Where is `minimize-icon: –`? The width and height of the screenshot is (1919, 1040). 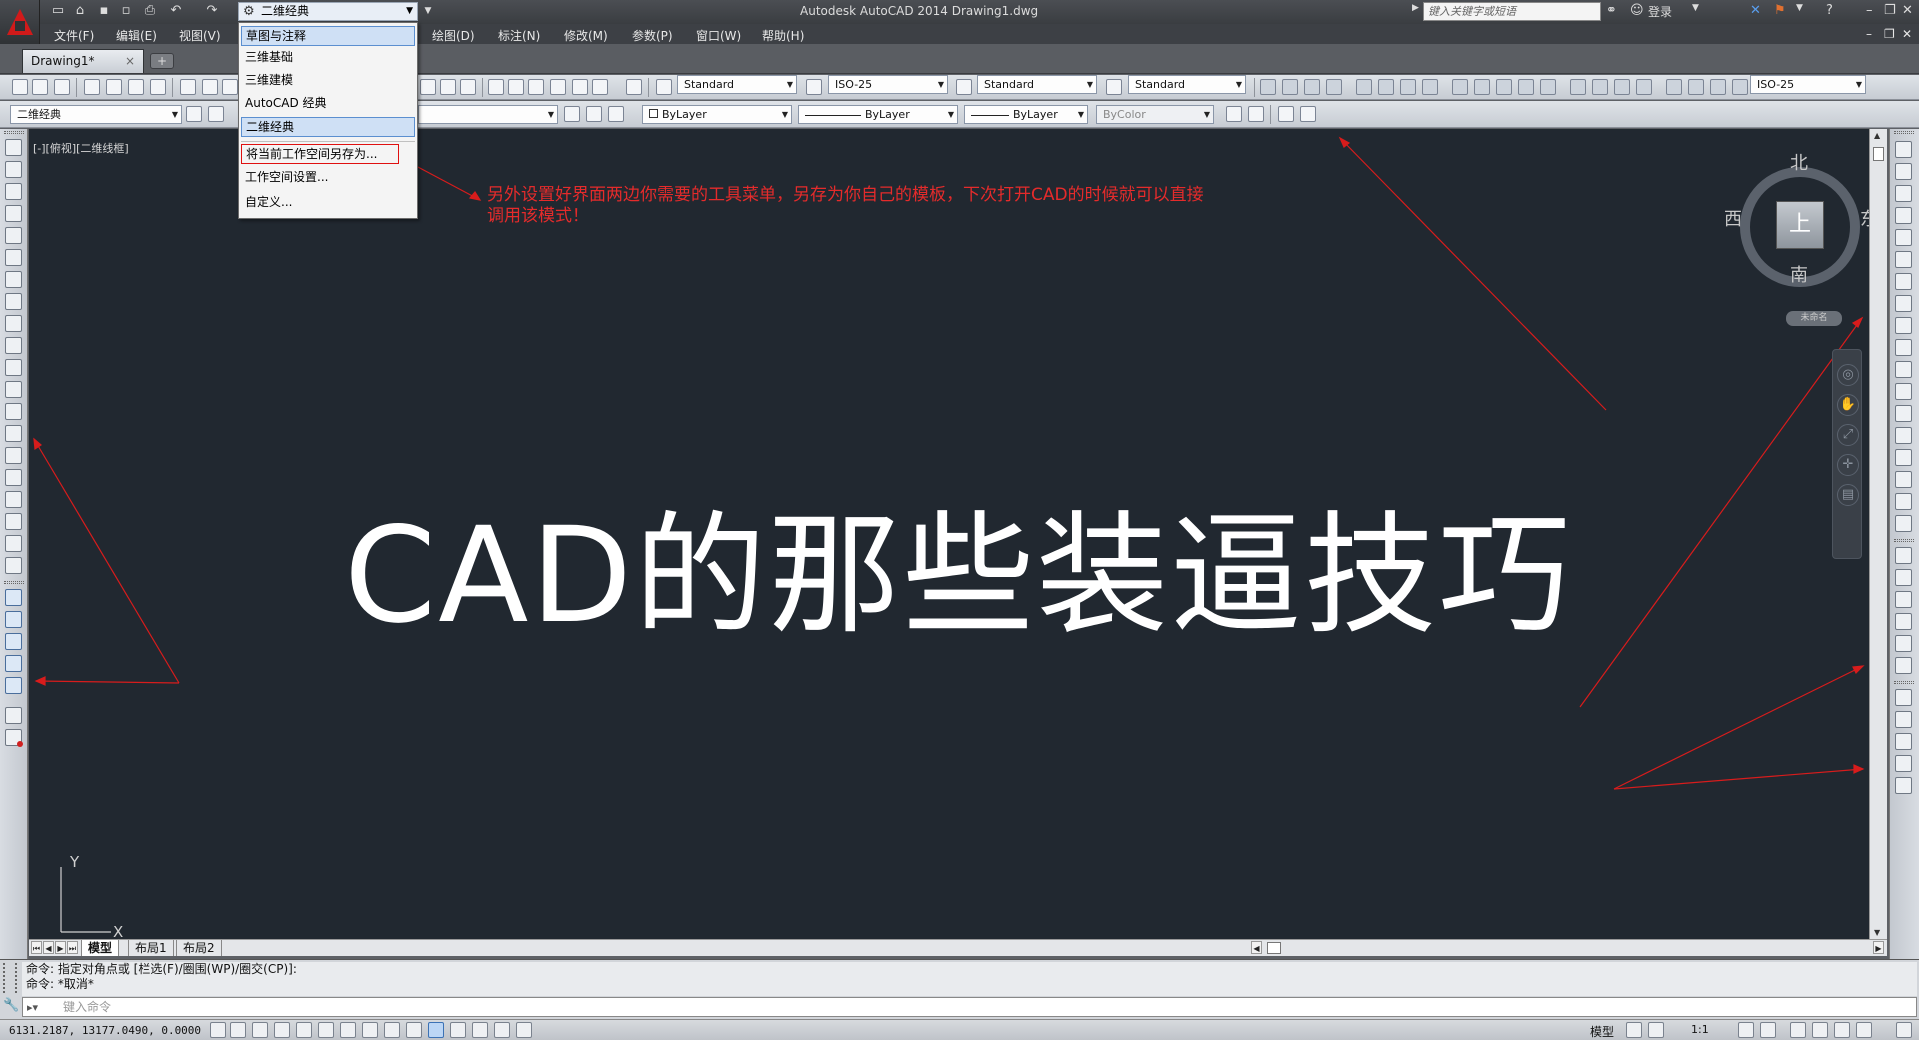
minimize-icon: – is located at coordinates (1869, 10).